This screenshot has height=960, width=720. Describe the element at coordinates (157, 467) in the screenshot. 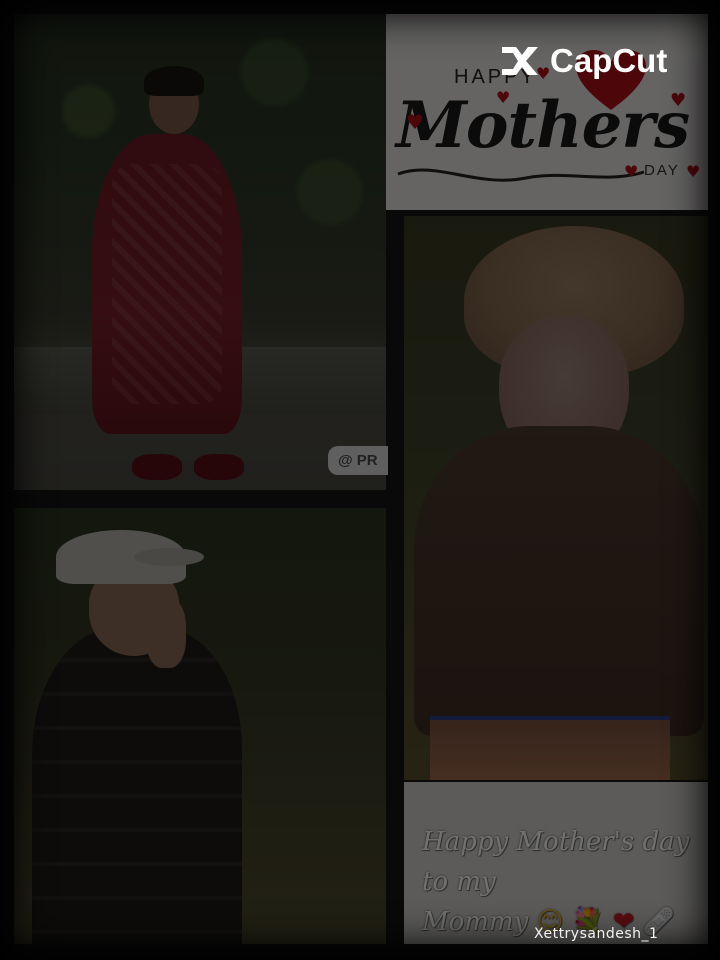

I see `left-shoe` at that location.